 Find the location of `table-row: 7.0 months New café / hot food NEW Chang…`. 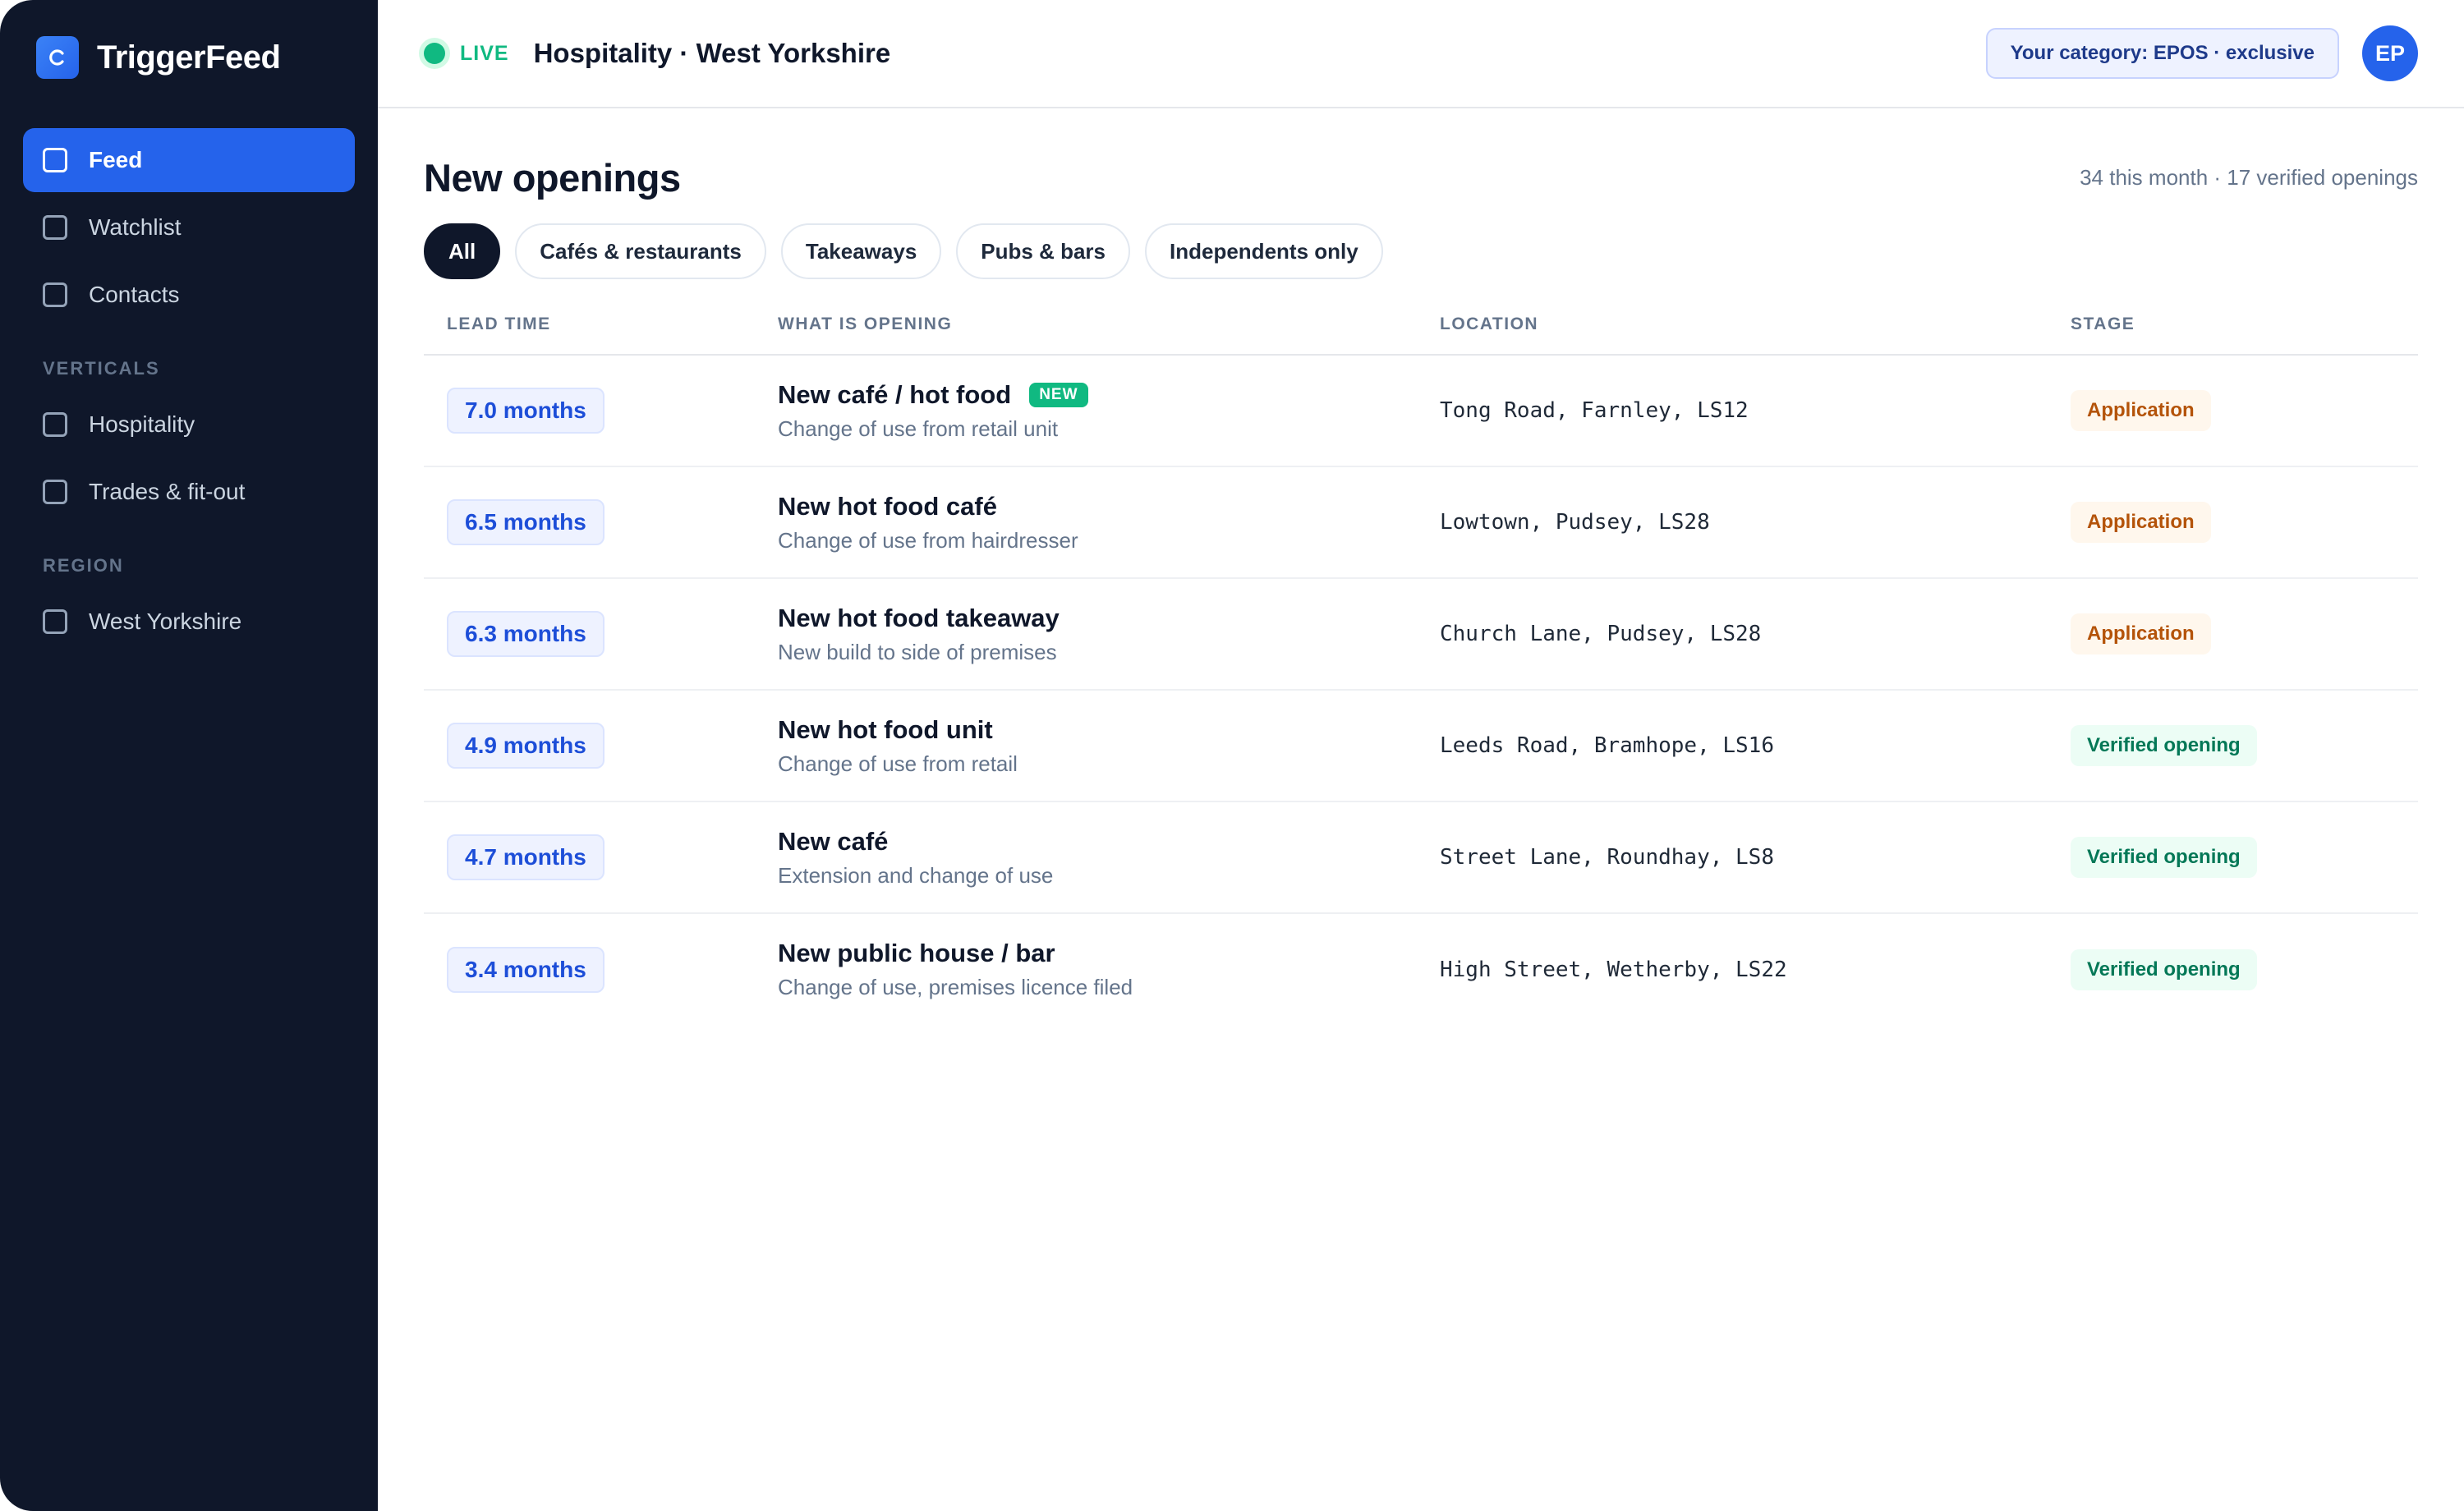

table-row: 7.0 months New café / hot food NEW Chang… is located at coordinates (1421, 411).